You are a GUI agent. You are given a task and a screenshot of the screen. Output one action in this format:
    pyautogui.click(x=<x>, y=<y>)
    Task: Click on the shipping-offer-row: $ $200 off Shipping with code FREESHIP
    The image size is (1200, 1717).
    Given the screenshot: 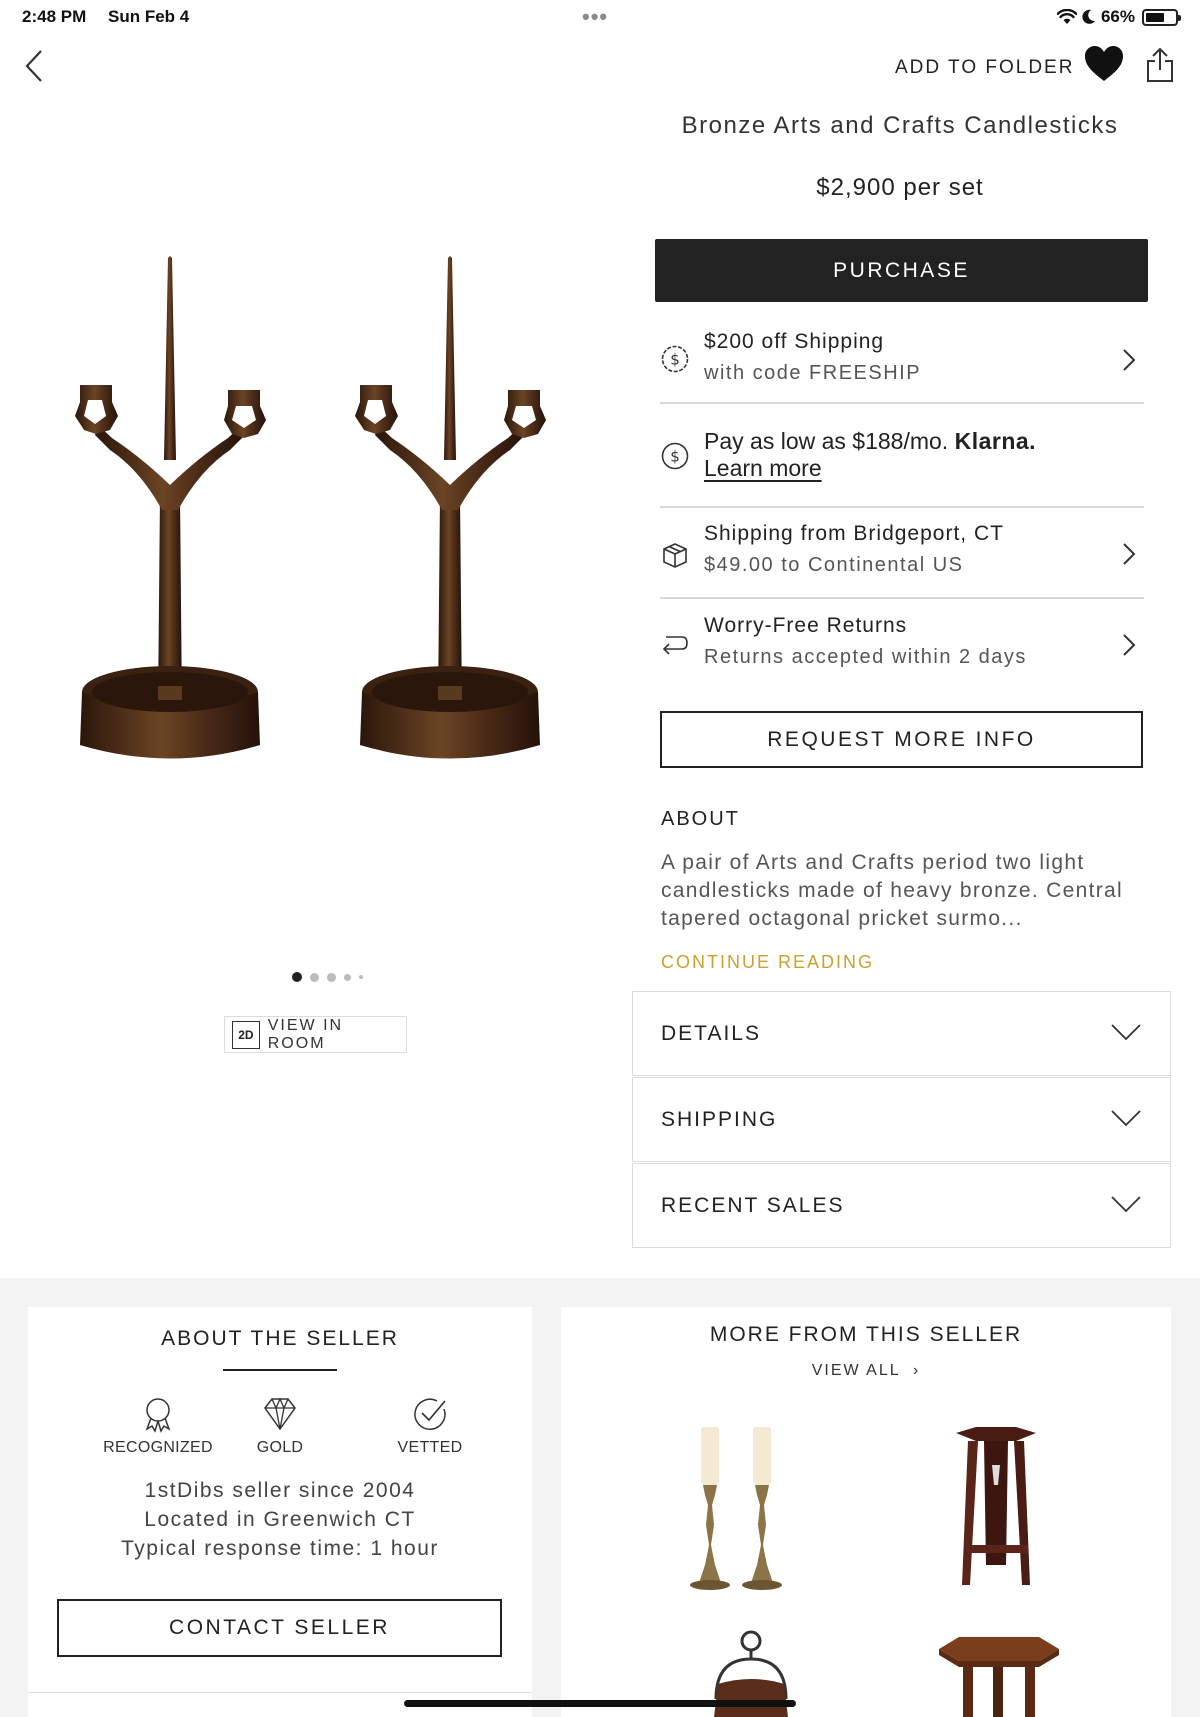 What is the action you would take?
    pyautogui.click(x=902, y=363)
    